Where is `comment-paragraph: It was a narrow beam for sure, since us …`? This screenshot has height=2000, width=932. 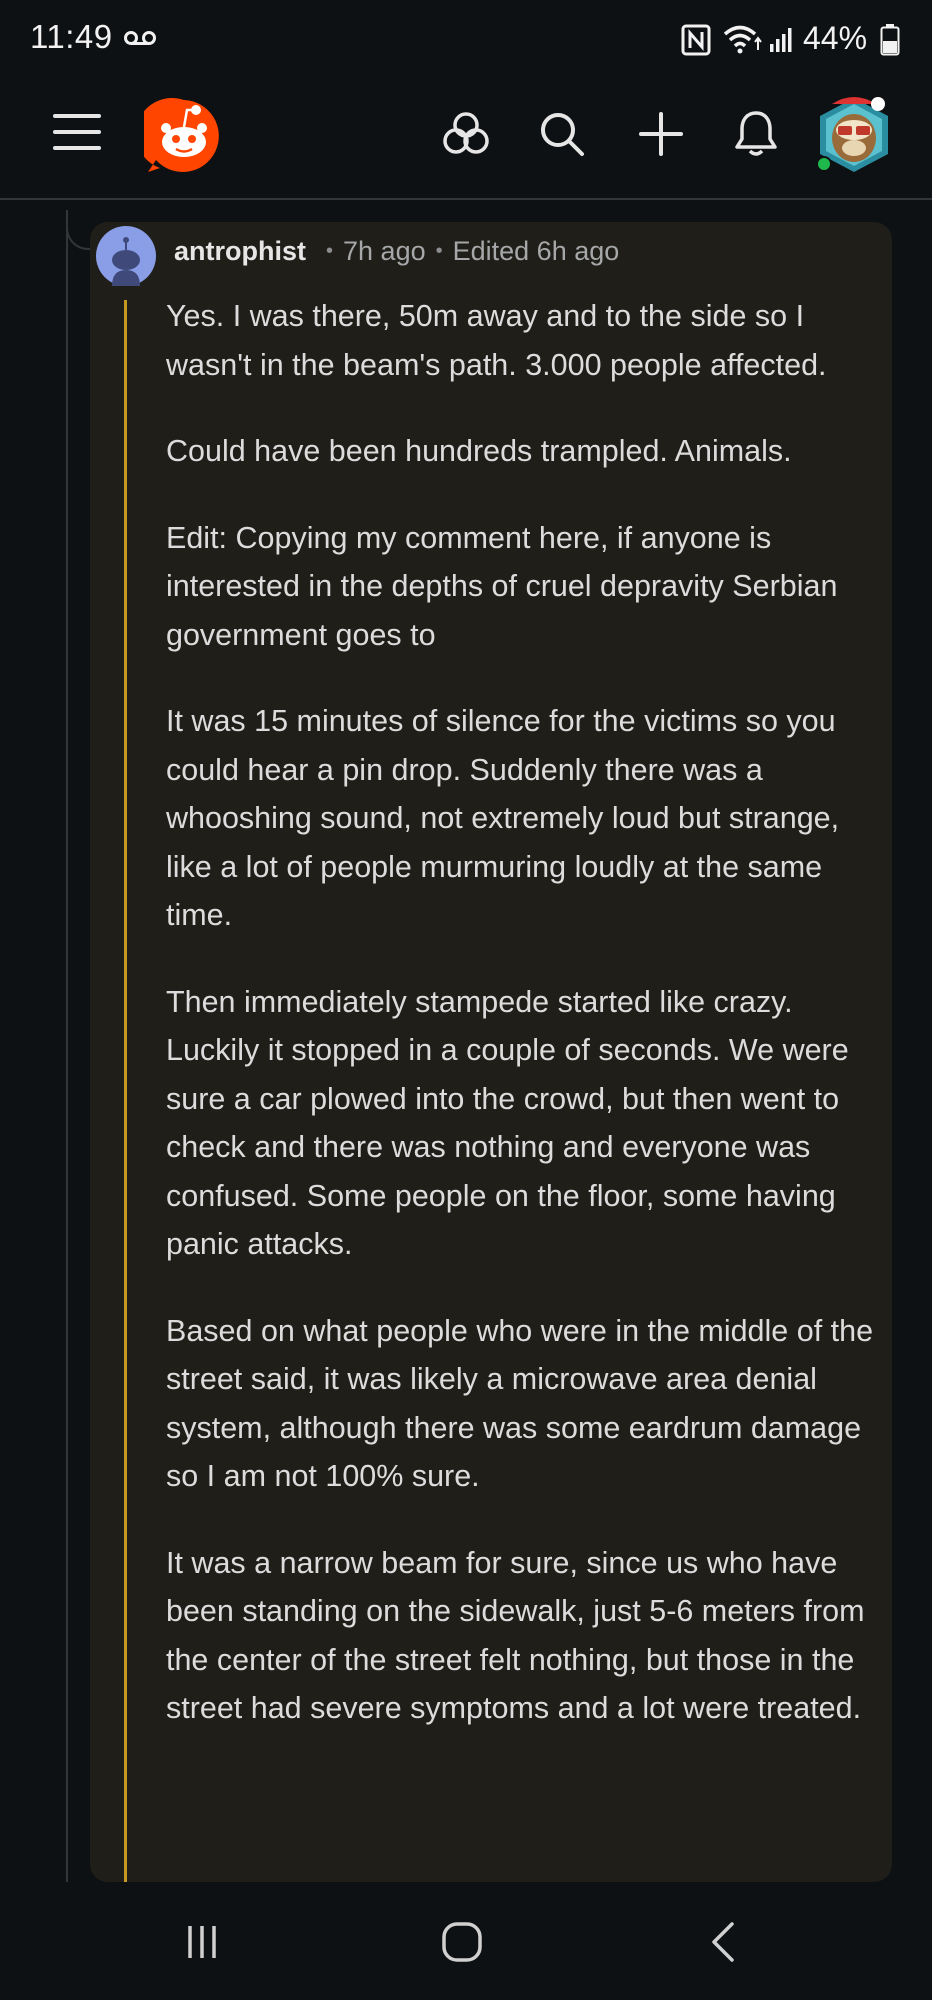
comment-paragraph: It was a narrow beam for sure, since us … is located at coordinates (515, 1635).